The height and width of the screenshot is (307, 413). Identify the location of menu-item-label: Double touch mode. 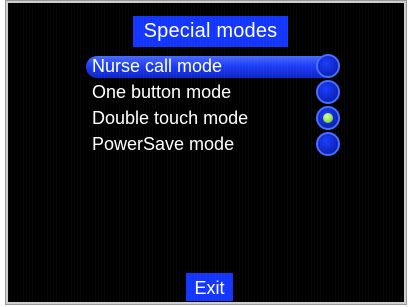
(170, 118).